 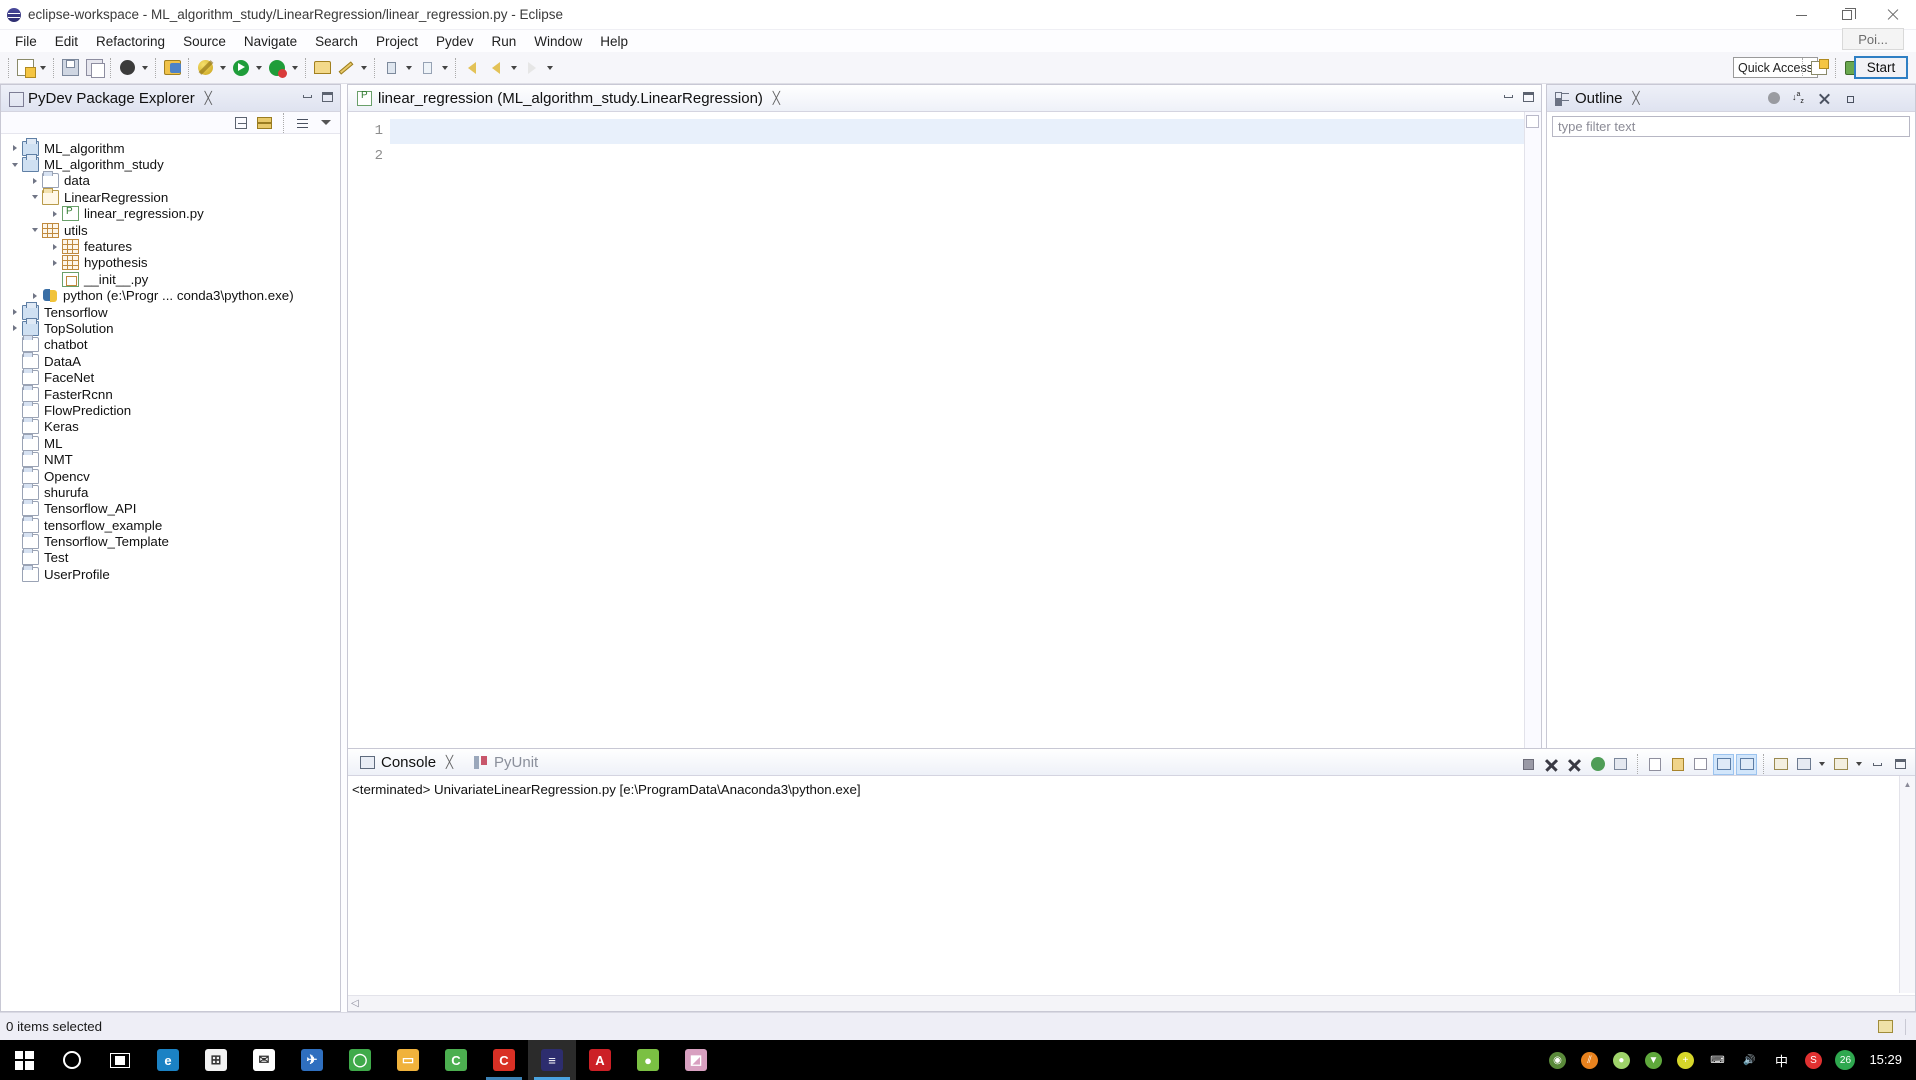 What do you see at coordinates (1881, 67) in the screenshot?
I see `start-button: Start` at bounding box center [1881, 67].